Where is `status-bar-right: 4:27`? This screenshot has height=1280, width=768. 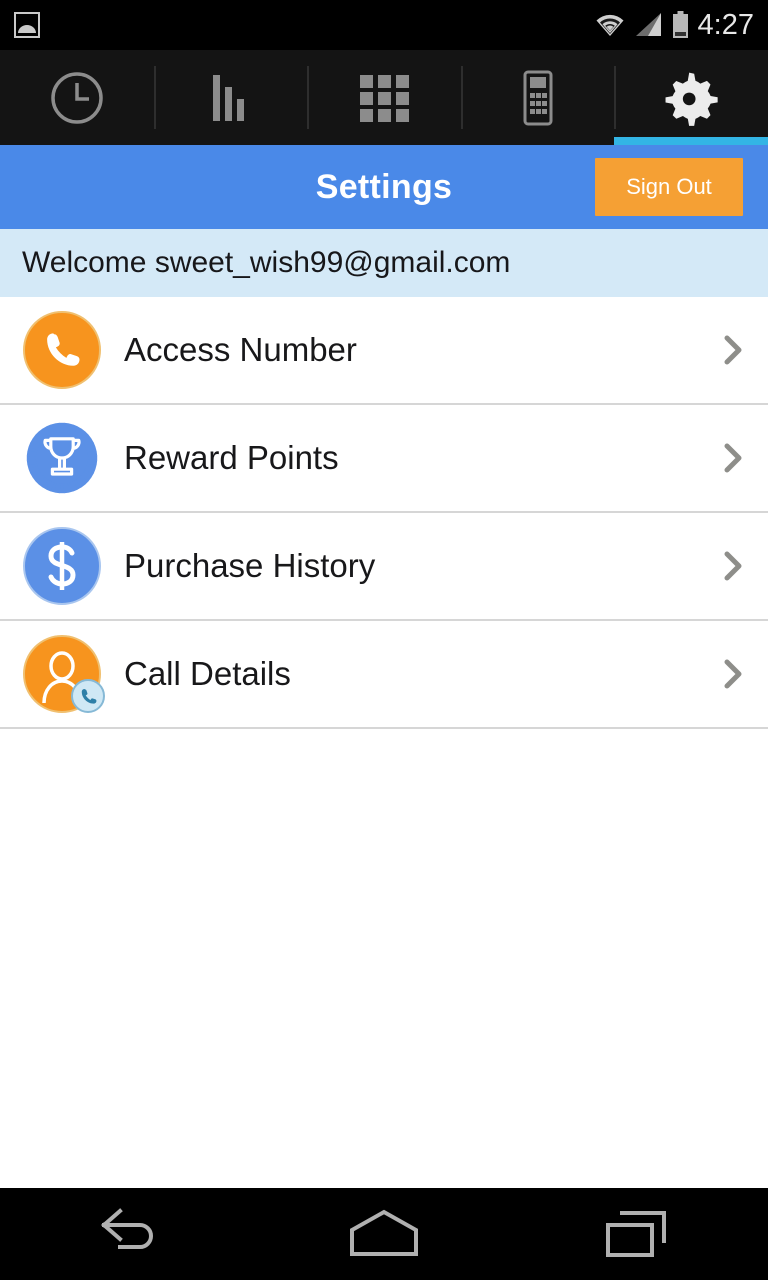
status-bar-right: 4:27 is located at coordinates (674, 25).